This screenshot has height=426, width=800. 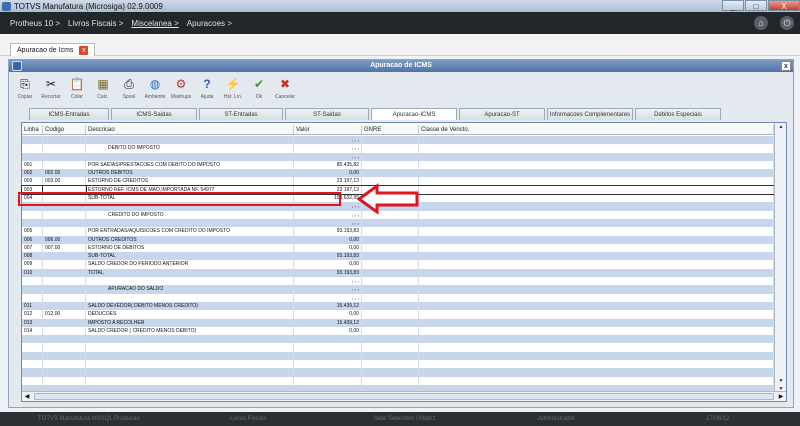 What do you see at coordinates (32, 322) in the screenshot?
I see `cell-linha: 013` at bounding box center [32, 322].